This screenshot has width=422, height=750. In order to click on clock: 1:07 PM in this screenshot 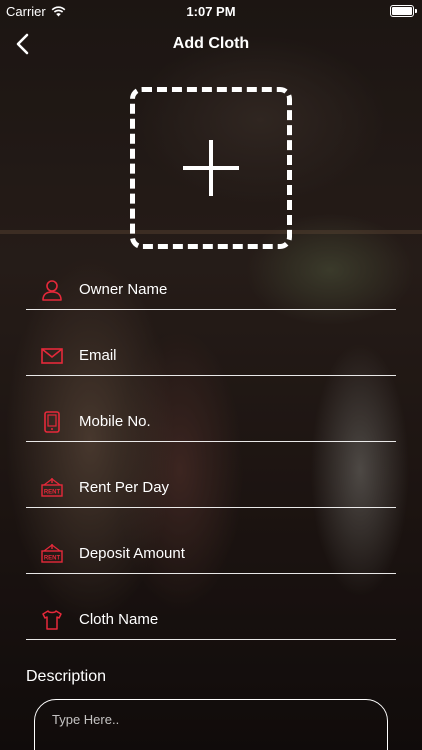, I will do `click(211, 11)`.